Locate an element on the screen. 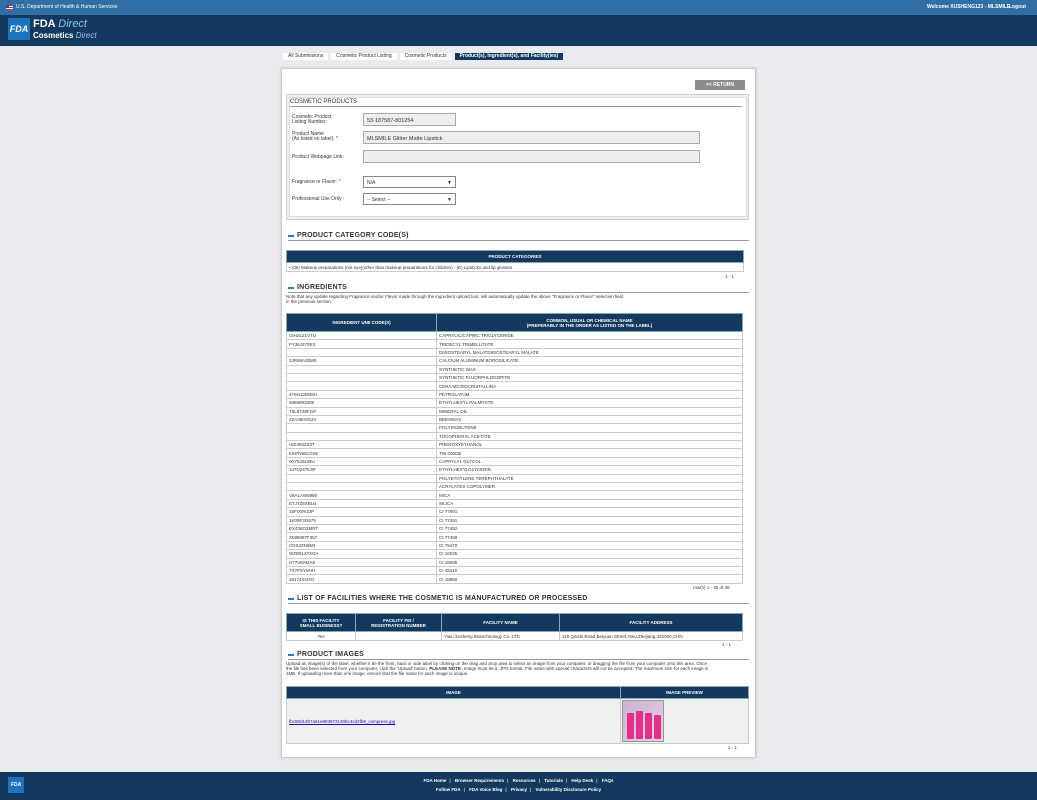 The height and width of the screenshot is (800, 1037). ingredient-name-cell: PETROLATUM is located at coordinates (589, 394).